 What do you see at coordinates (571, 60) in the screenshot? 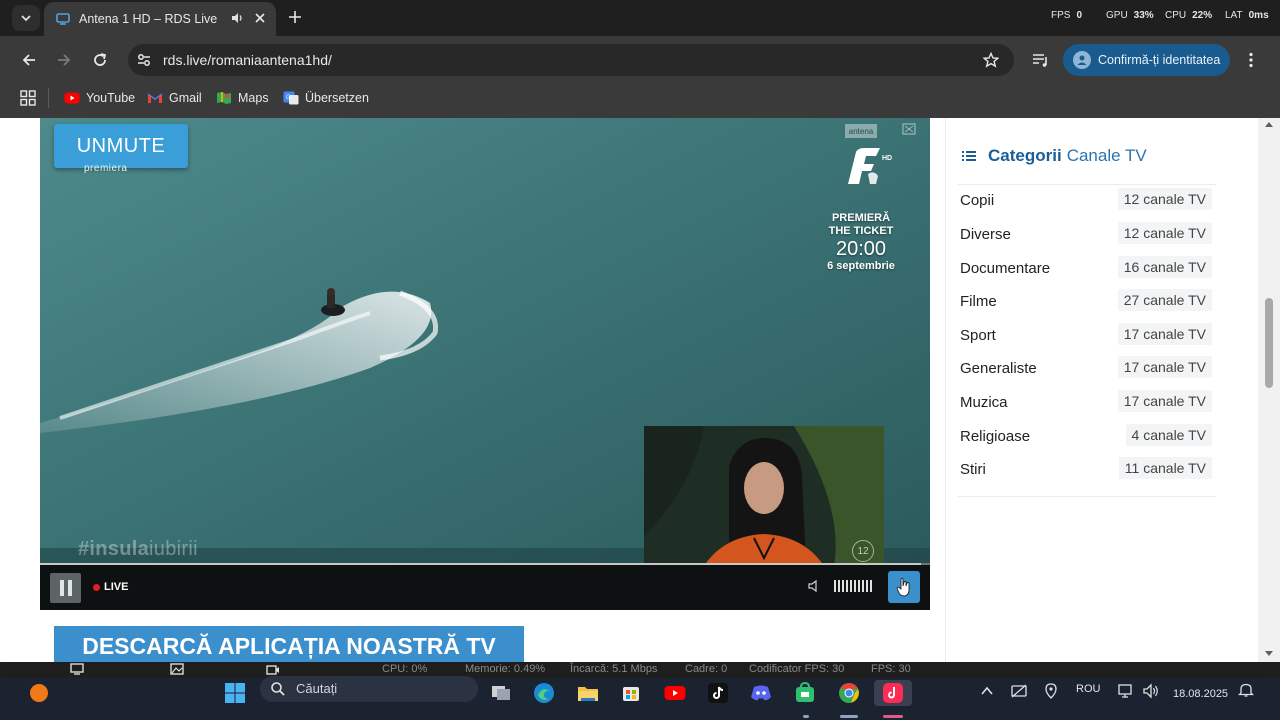
I see `address-bar: rds.live/romaniaantena1hd/` at bounding box center [571, 60].